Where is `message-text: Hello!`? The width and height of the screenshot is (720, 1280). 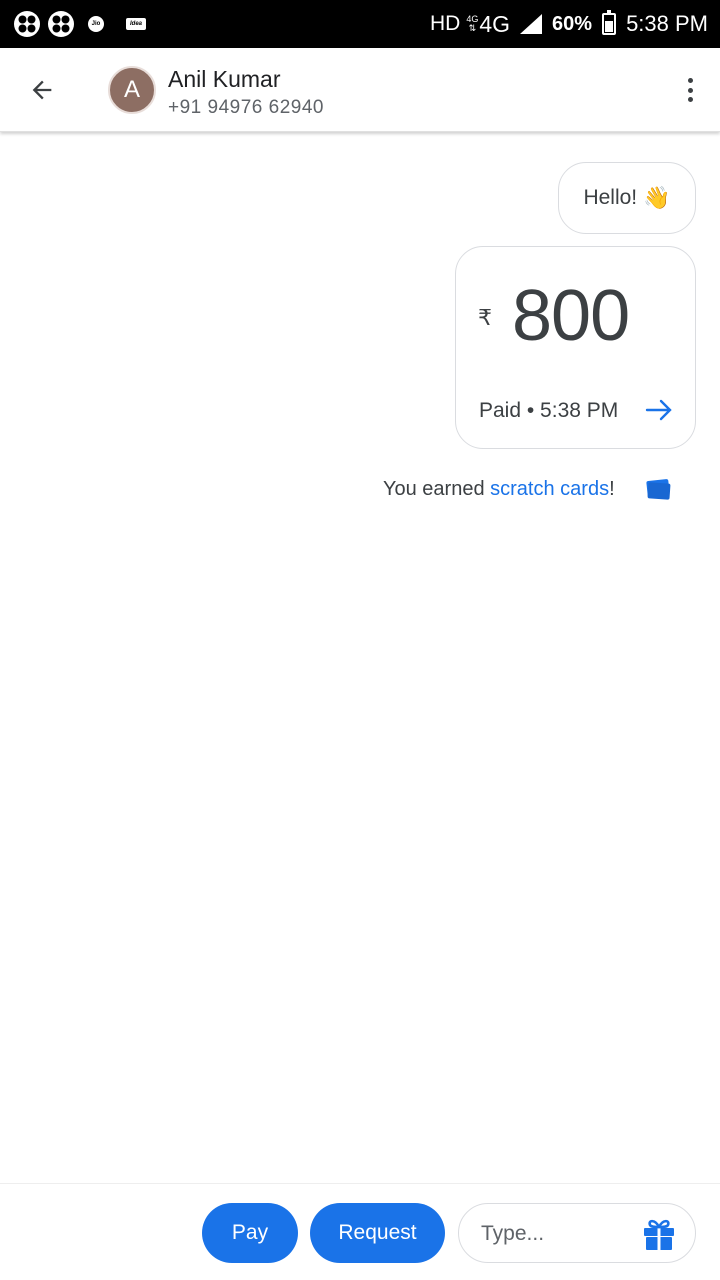 message-text: Hello! is located at coordinates (610, 197).